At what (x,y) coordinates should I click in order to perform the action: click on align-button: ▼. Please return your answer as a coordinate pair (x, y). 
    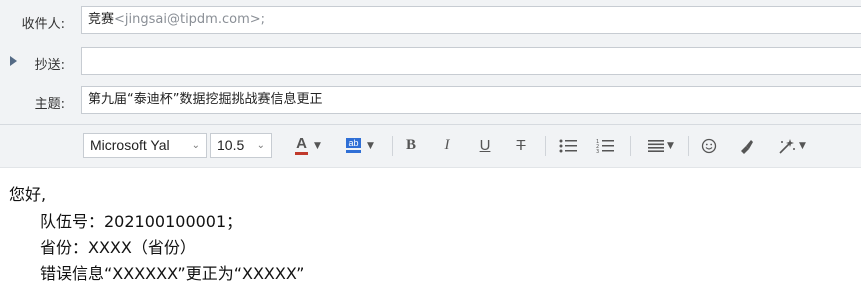
    Looking at the image, I should click on (661, 145).